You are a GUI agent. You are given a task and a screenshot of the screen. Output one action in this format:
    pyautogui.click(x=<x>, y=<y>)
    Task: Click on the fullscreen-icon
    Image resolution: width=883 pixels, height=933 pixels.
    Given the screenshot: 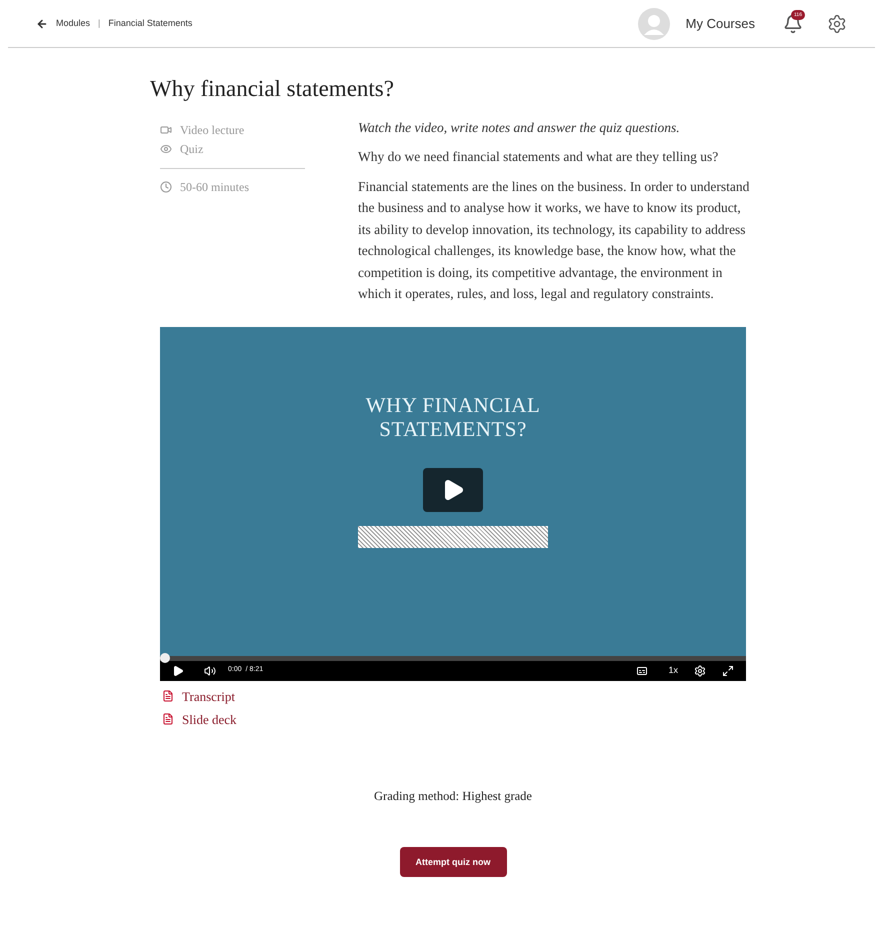 What is the action you would take?
    pyautogui.click(x=728, y=670)
    